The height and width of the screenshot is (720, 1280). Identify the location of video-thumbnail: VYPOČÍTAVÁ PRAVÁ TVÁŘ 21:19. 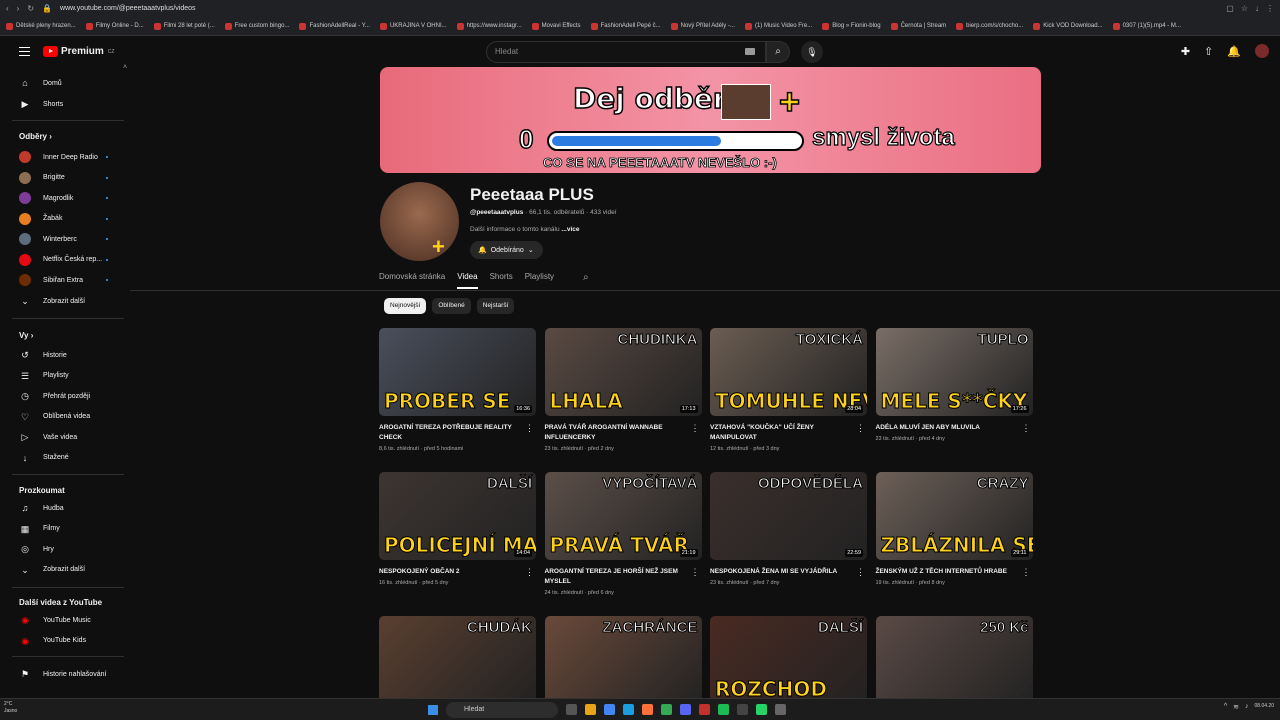
(623, 516).